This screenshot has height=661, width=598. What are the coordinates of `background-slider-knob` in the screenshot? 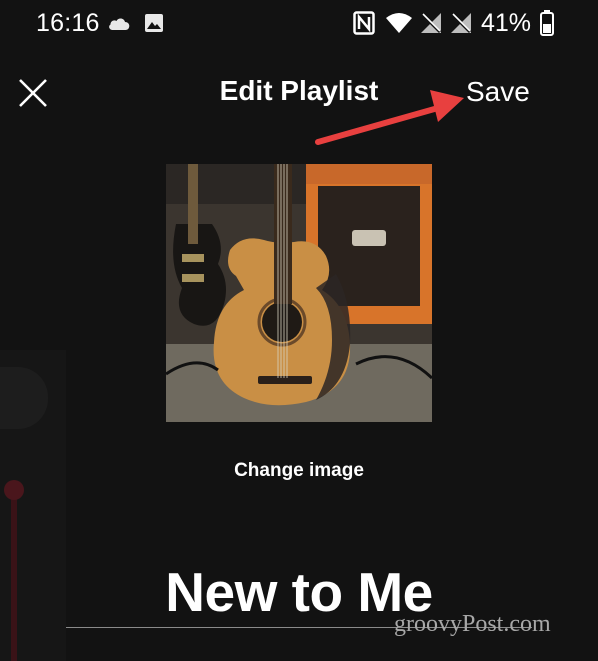 It's located at (14, 490).